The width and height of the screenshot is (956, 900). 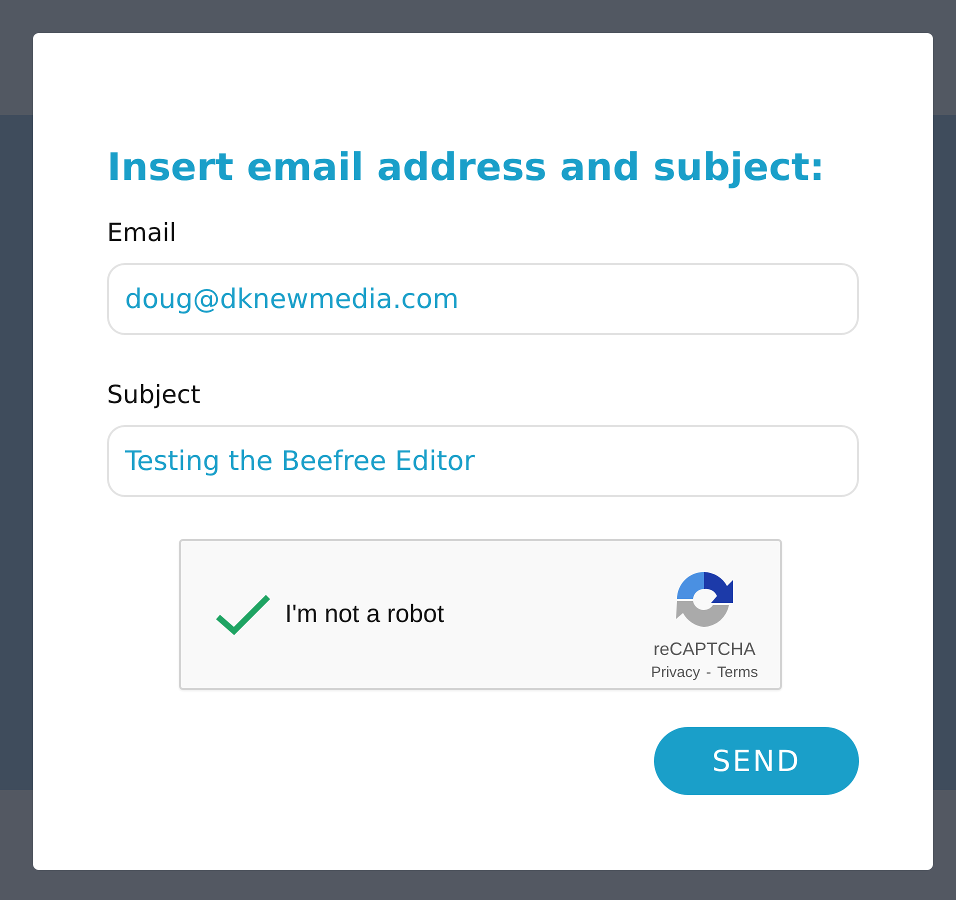 I want to click on field-label: Subject, so click(x=154, y=395).